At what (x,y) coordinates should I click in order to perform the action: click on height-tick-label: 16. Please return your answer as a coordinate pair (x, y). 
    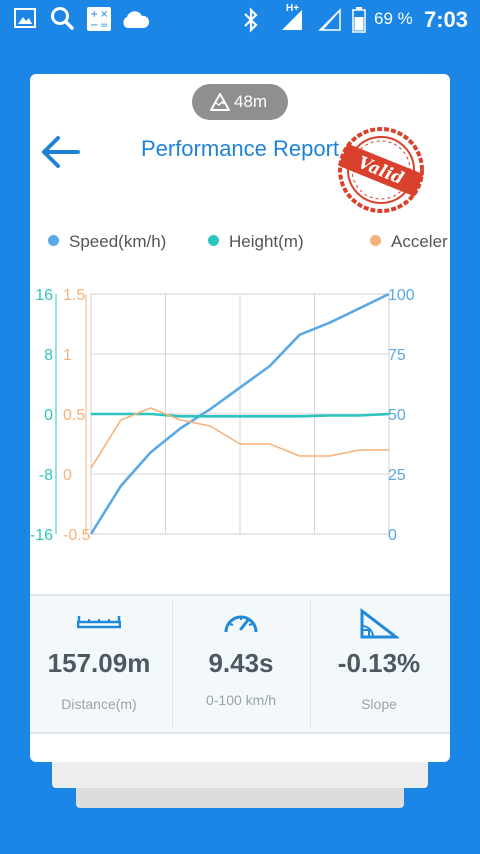
    Looking at the image, I should click on (44, 295).